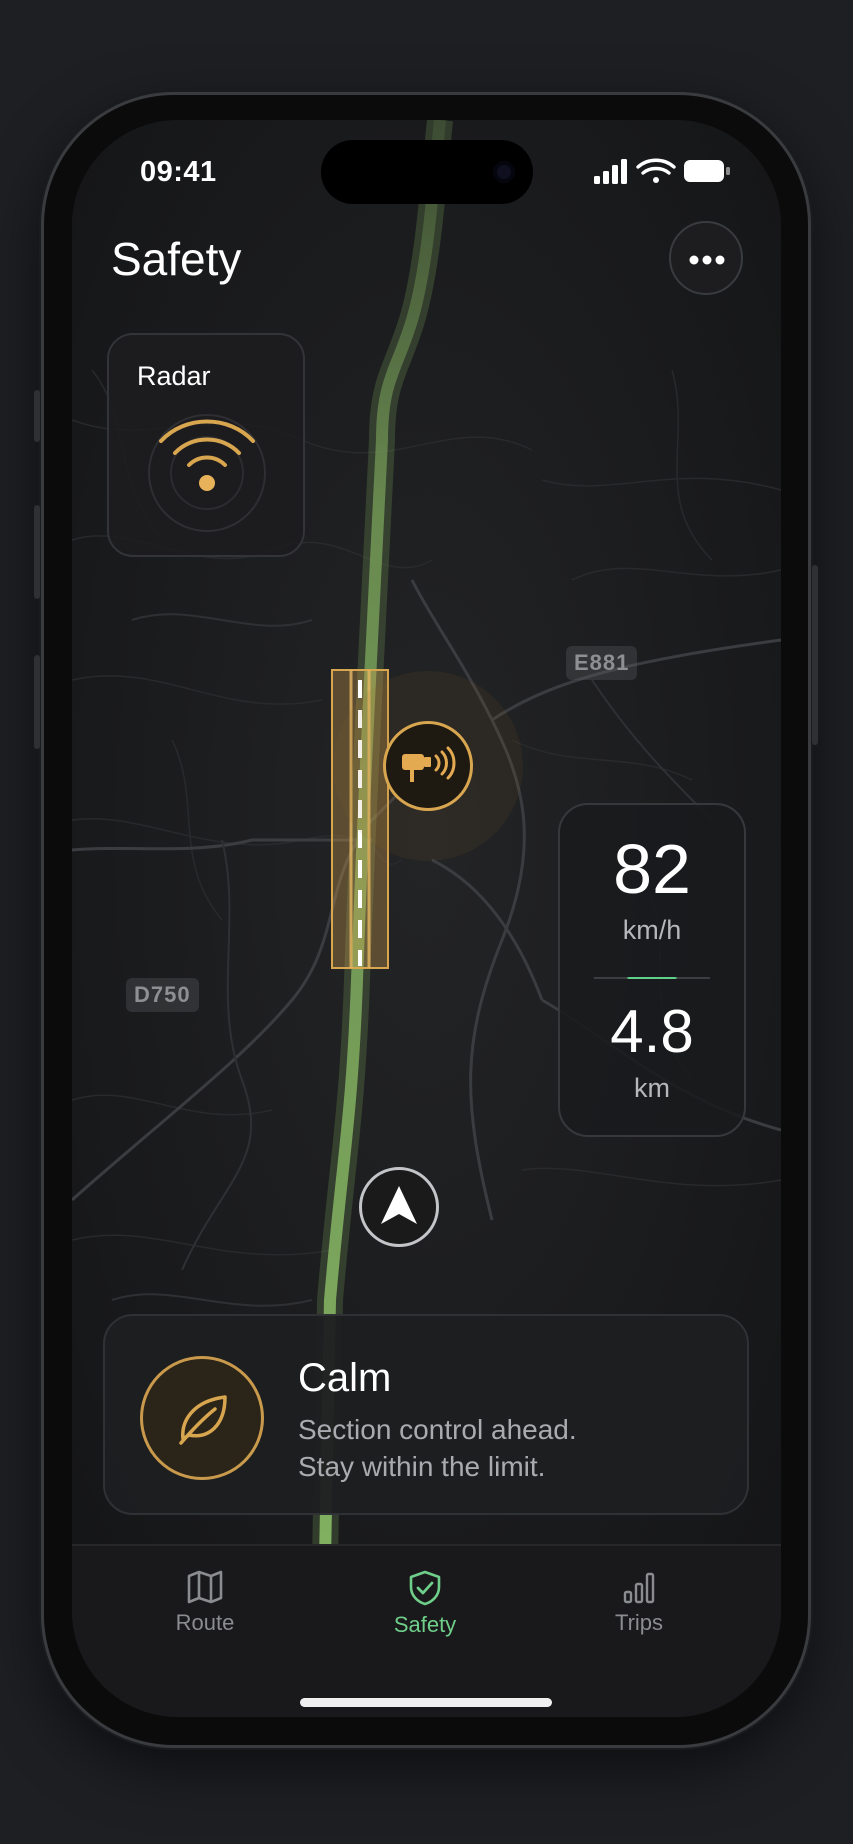  I want to click on alert-title: Calm, so click(345, 1378).